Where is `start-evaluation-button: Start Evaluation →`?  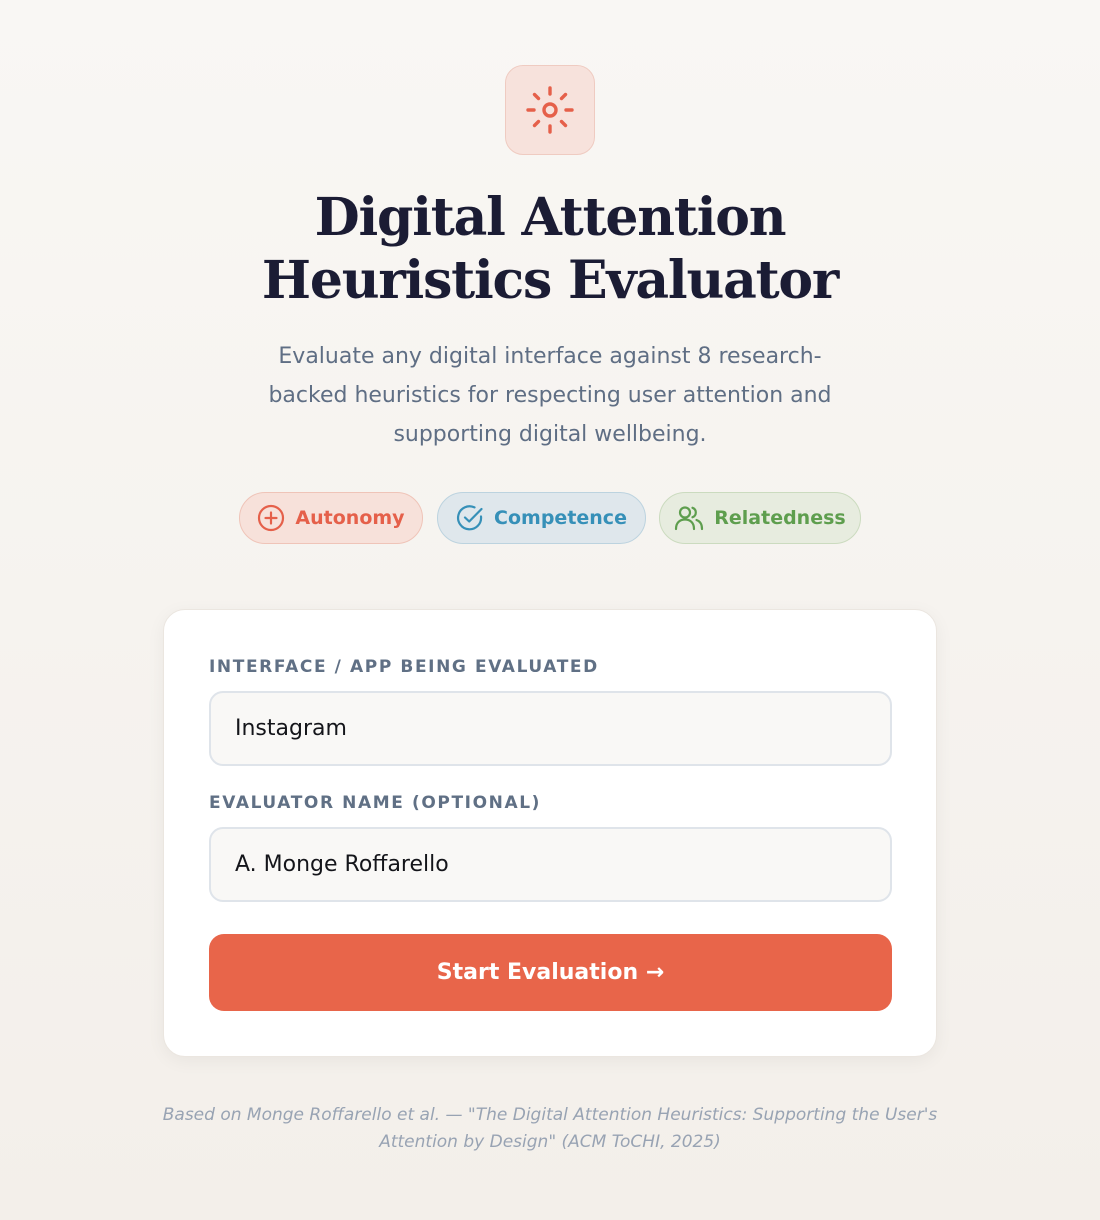 start-evaluation-button: Start Evaluation → is located at coordinates (550, 972).